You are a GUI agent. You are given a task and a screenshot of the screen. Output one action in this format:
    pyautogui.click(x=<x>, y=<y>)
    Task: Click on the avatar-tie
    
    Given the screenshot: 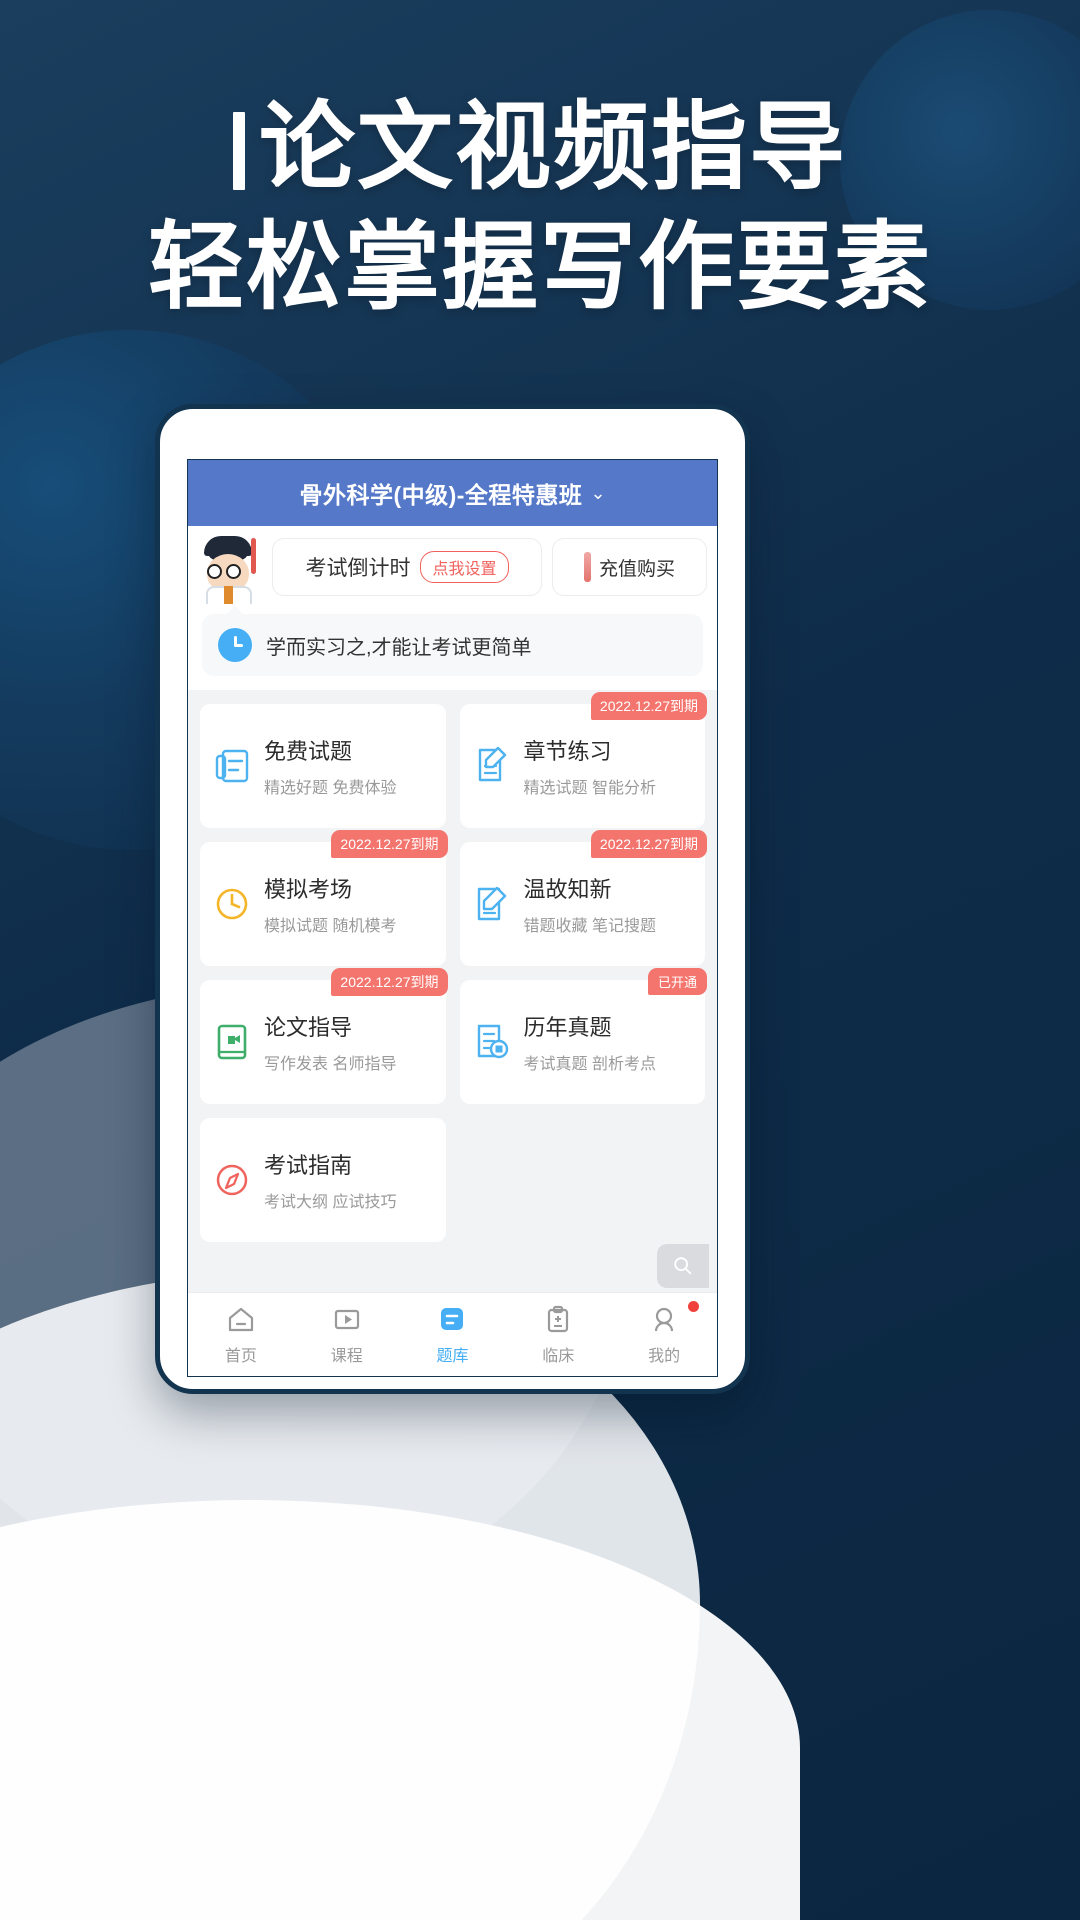 What is the action you would take?
    pyautogui.click(x=228, y=595)
    